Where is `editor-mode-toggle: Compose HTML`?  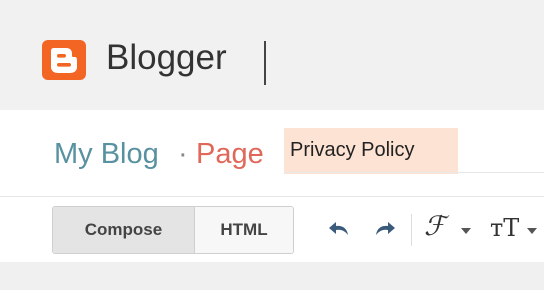 editor-mode-toggle: Compose HTML is located at coordinates (173, 230).